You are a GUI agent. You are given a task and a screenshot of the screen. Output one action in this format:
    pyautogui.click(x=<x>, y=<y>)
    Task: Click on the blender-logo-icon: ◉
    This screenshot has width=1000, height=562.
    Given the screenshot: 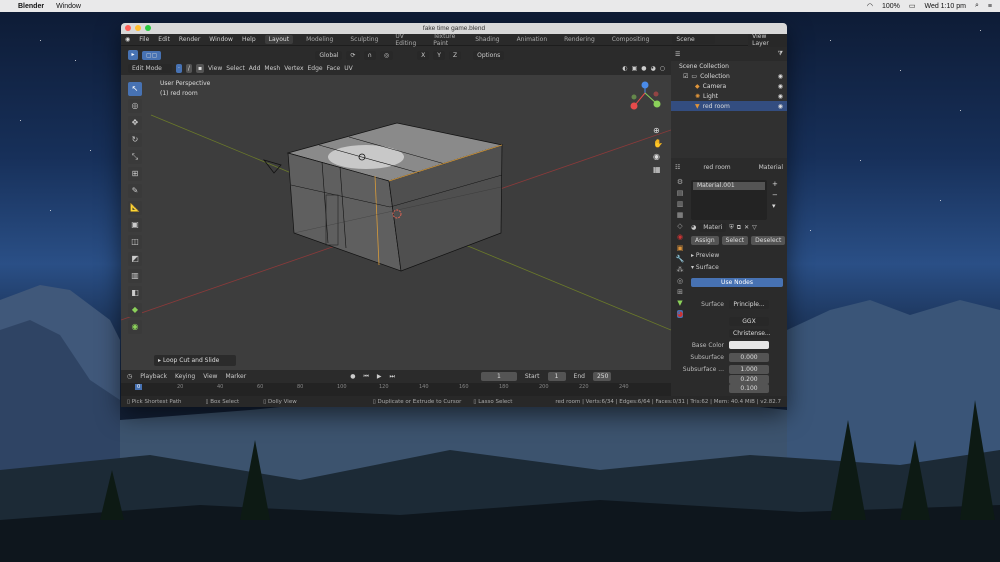 What is the action you would take?
    pyautogui.click(x=127, y=39)
    